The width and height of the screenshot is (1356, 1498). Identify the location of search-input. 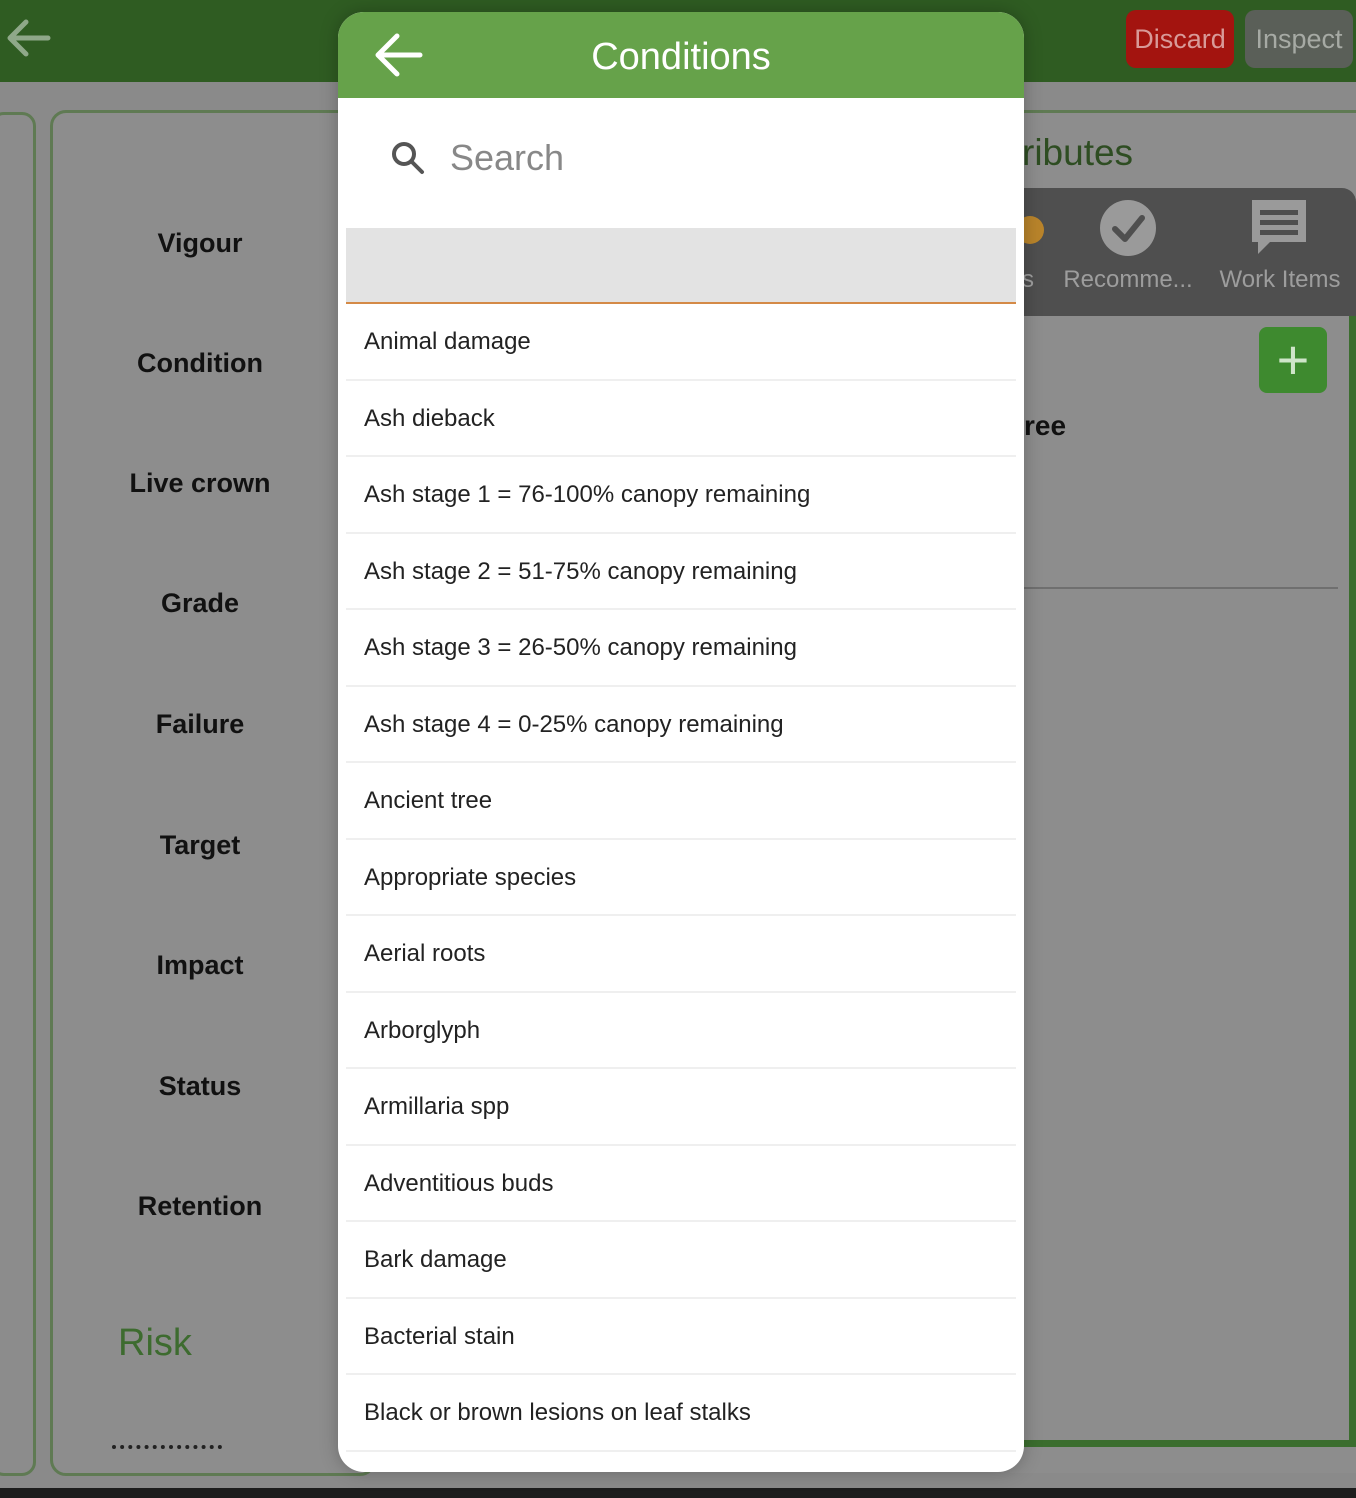
(720, 158).